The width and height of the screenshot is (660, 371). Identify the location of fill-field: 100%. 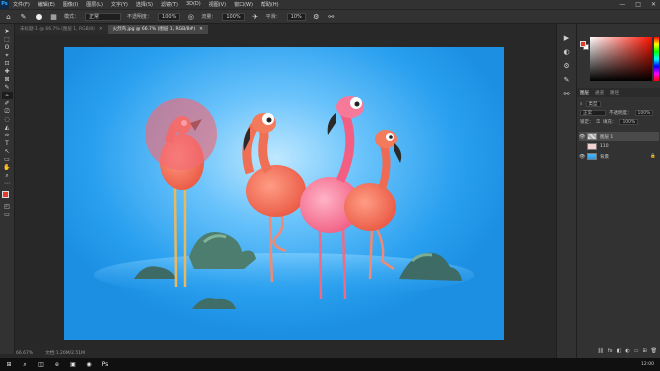
(629, 121).